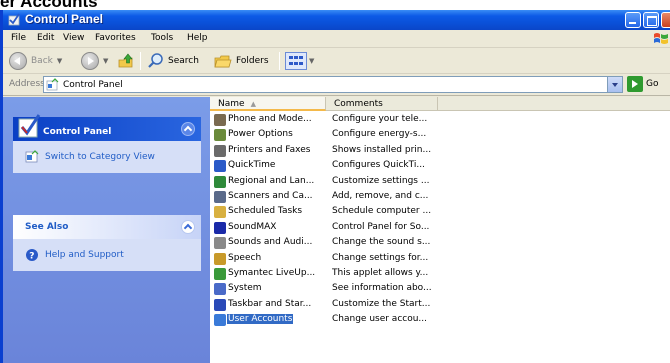 This screenshot has width=670, height=363. What do you see at coordinates (220, 227) in the screenshot?
I see `soundmax-icon` at bounding box center [220, 227].